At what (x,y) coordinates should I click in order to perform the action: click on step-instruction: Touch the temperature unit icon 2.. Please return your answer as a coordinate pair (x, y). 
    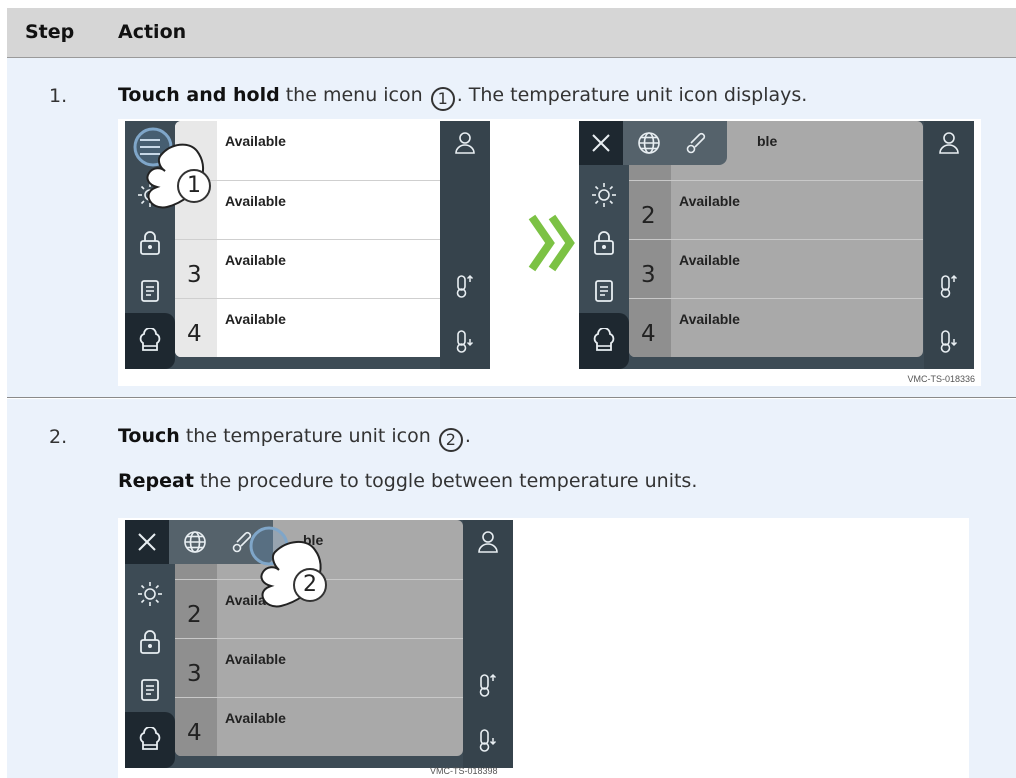
    Looking at the image, I should click on (294, 438).